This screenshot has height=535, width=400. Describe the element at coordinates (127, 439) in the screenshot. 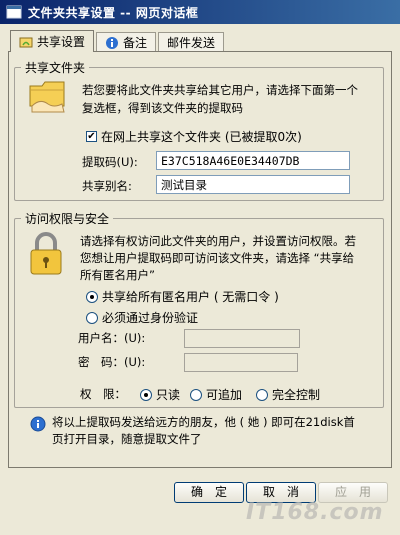

I see `info-text-line2: 页打开目录，随意提取文件了` at that location.